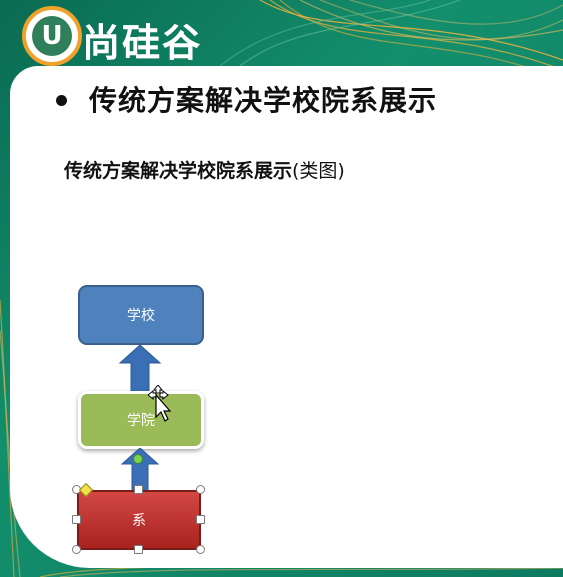 This screenshot has height=577, width=563. Describe the element at coordinates (263, 100) in the screenshot. I see `slide-title: 传统方案解决学校院系展示` at that location.